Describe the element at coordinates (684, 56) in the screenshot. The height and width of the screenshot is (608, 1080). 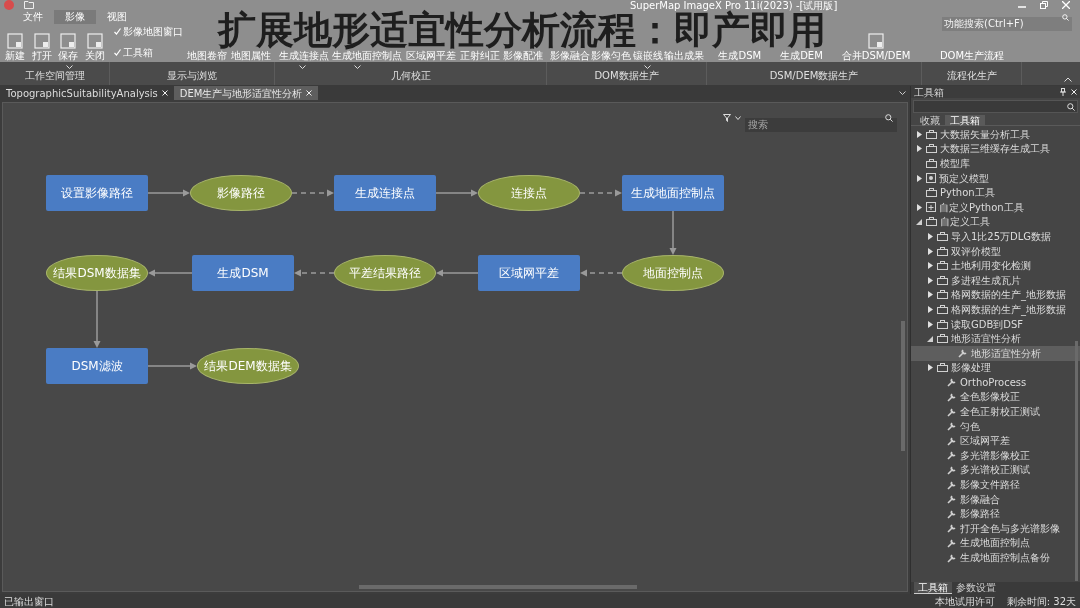
I see `ribbon-button: 输出成果` at that location.